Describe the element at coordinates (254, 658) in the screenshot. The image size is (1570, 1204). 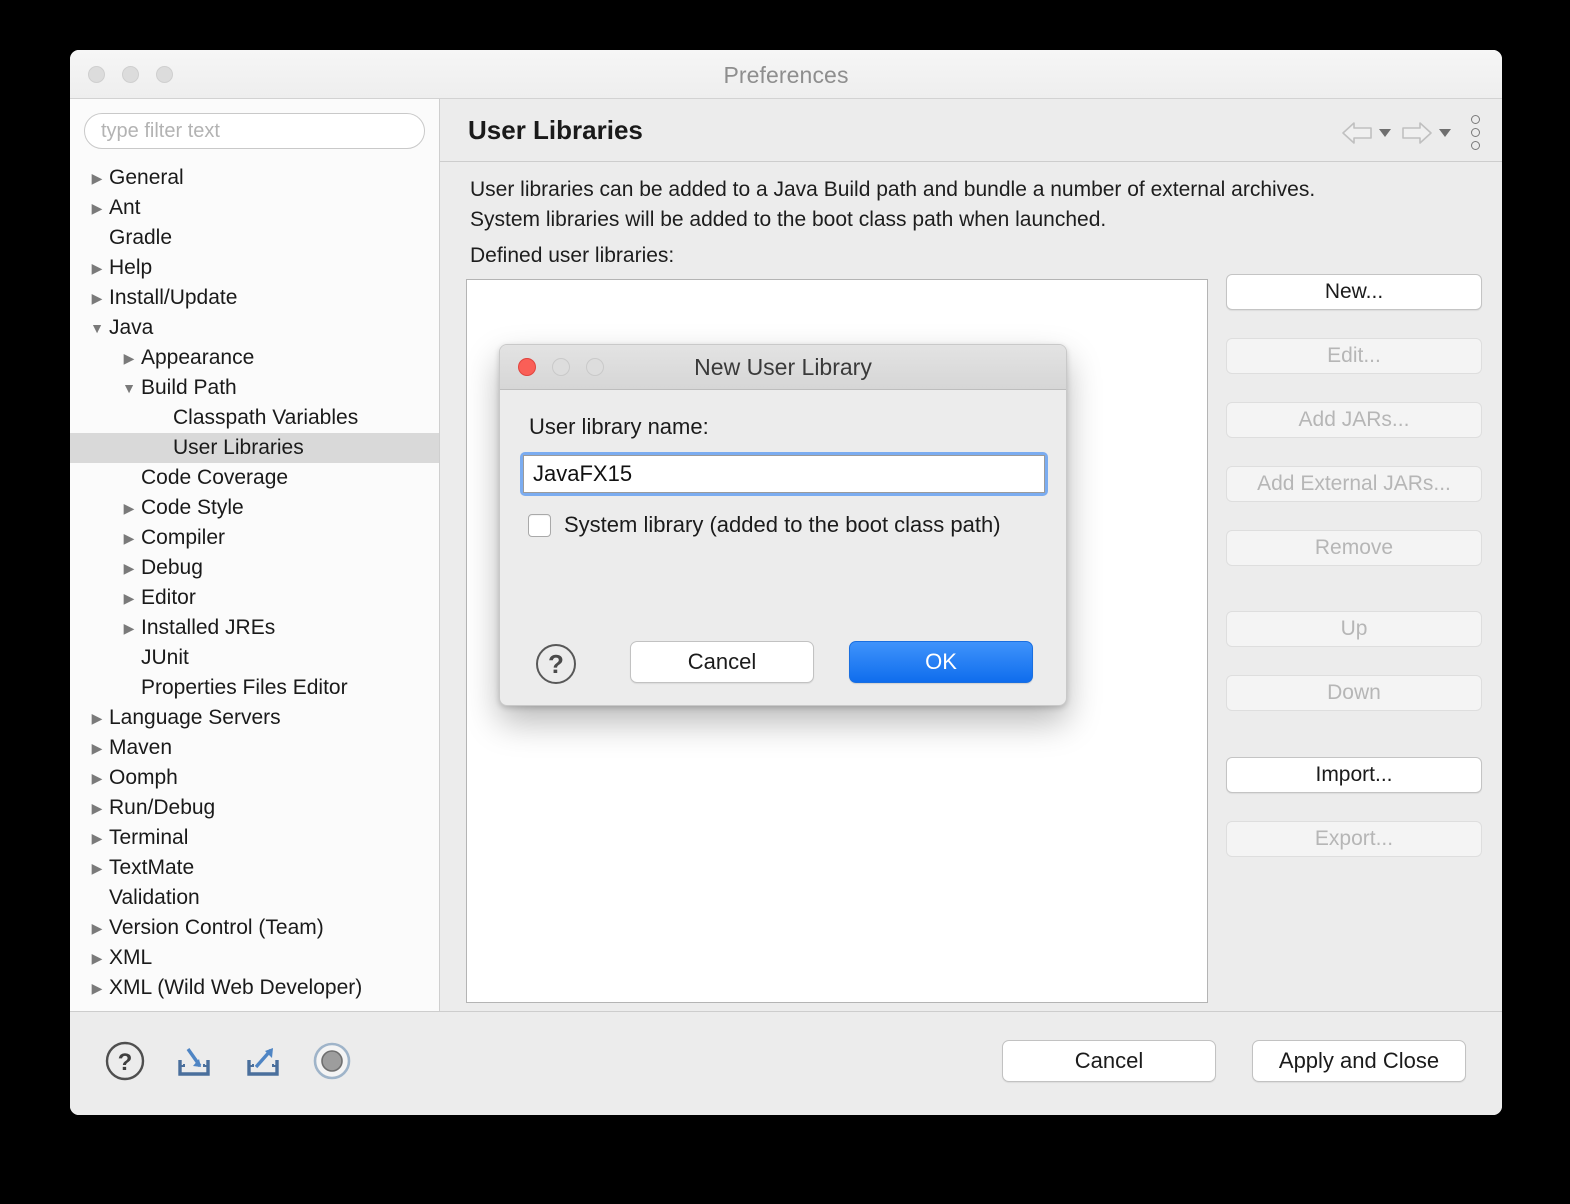
I see `sidebar-item-junit: JUnit` at that location.